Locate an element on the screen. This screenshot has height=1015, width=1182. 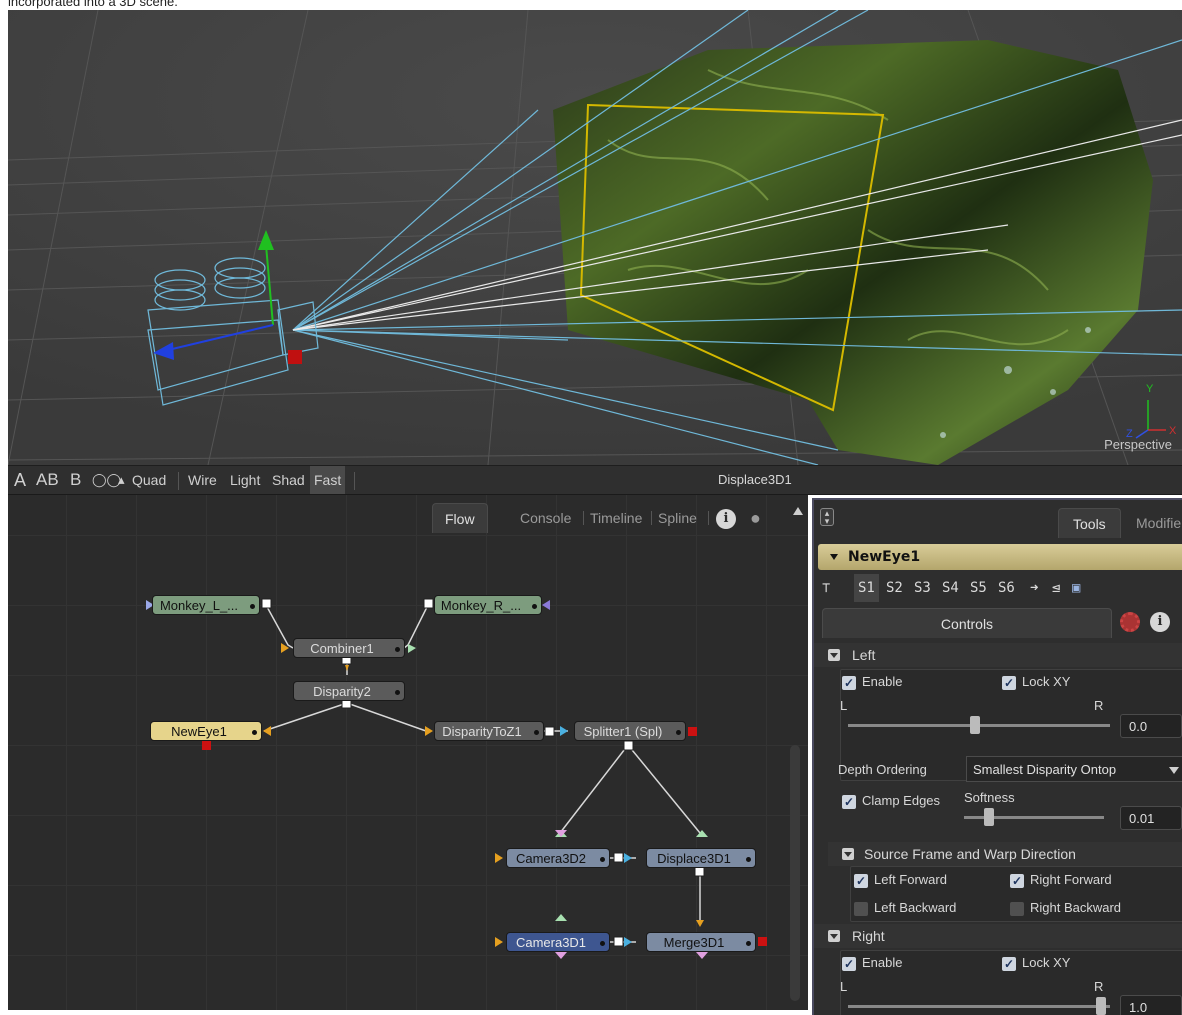
axis-x-label: X is located at coordinates (1173, 431).